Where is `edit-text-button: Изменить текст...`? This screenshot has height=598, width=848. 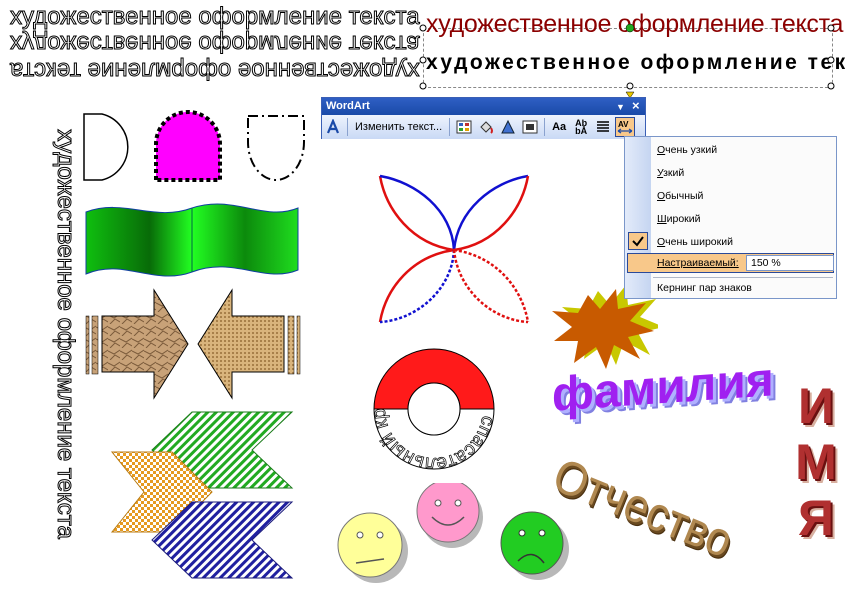
edit-text-button: Изменить текст... is located at coordinates (398, 127).